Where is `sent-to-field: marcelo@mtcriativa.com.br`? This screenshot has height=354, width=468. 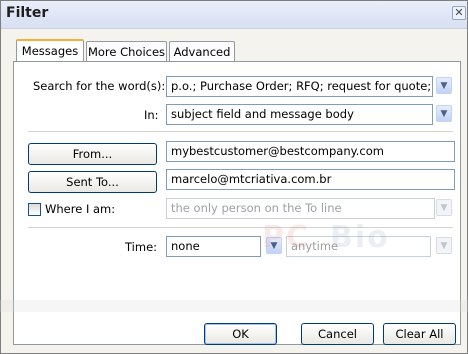 sent-to-field: marcelo@mtcriativa.com.br is located at coordinates (310, 179).